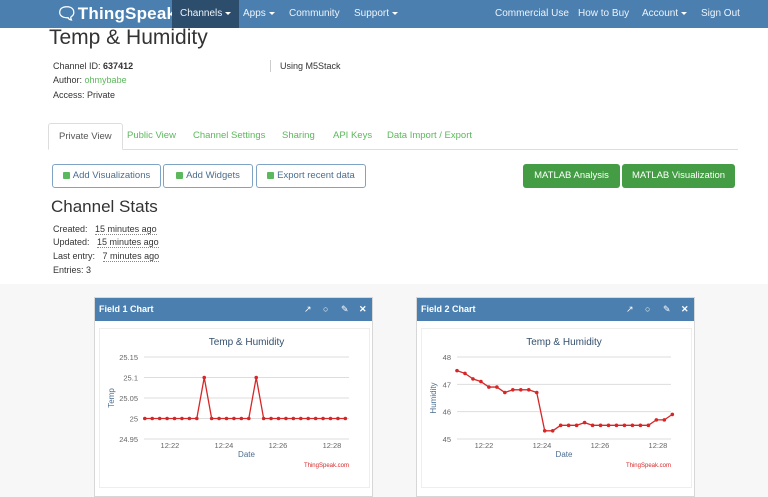 The height and width of the screenshot is (497, 768). Describe the element at coordinates (447, 384) in the screenshot. I see `y-tick-label: 47` at that location.